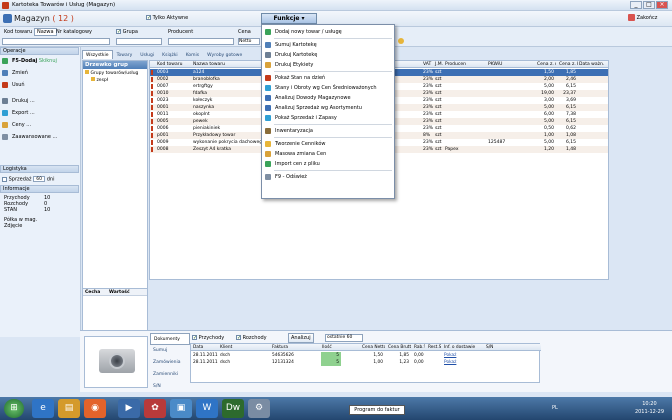 The height and width of the screenshot is (420, 672). I want to click on tree-child: zespł, so click(115, 80).